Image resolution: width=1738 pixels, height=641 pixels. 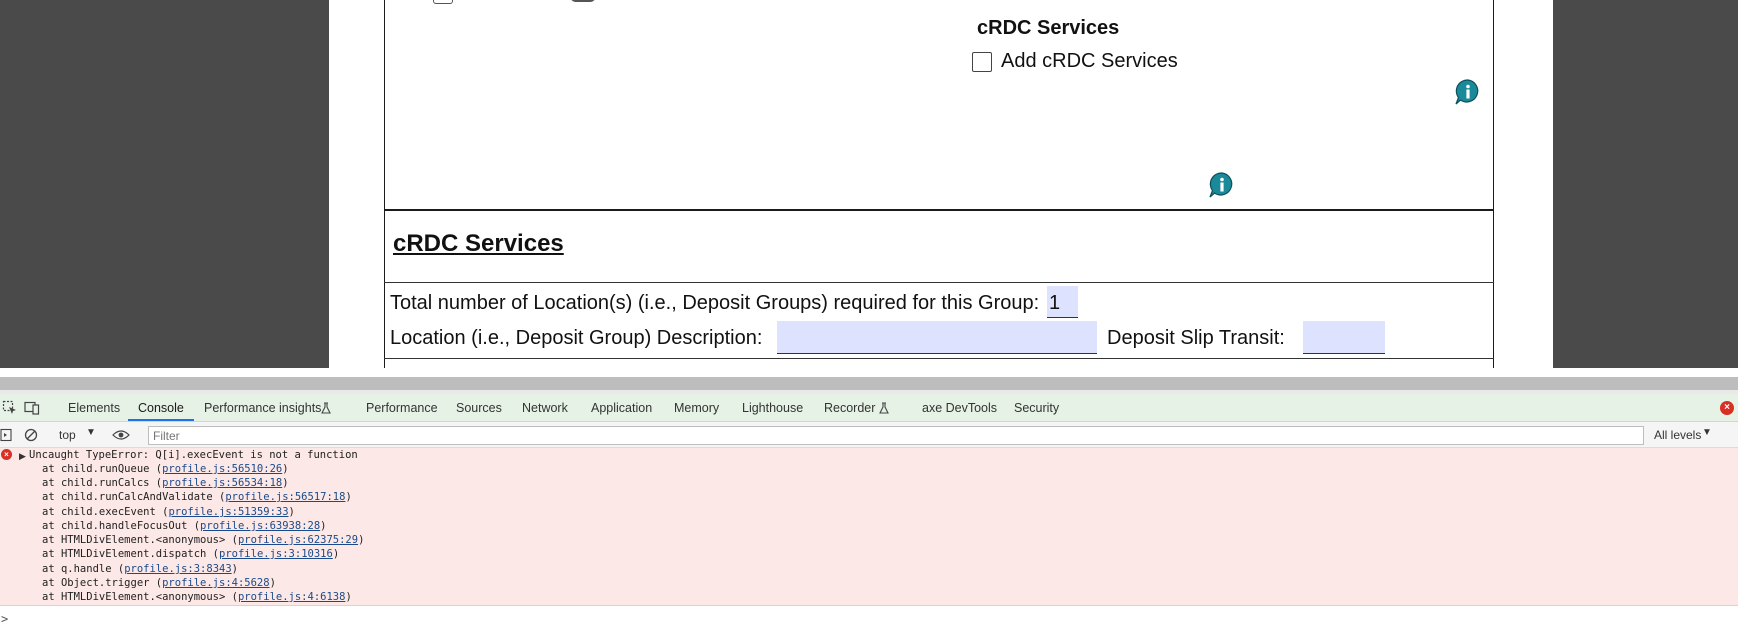 I want to click on tab-performance-insights: Performance insights, so click(x=262, y=408).